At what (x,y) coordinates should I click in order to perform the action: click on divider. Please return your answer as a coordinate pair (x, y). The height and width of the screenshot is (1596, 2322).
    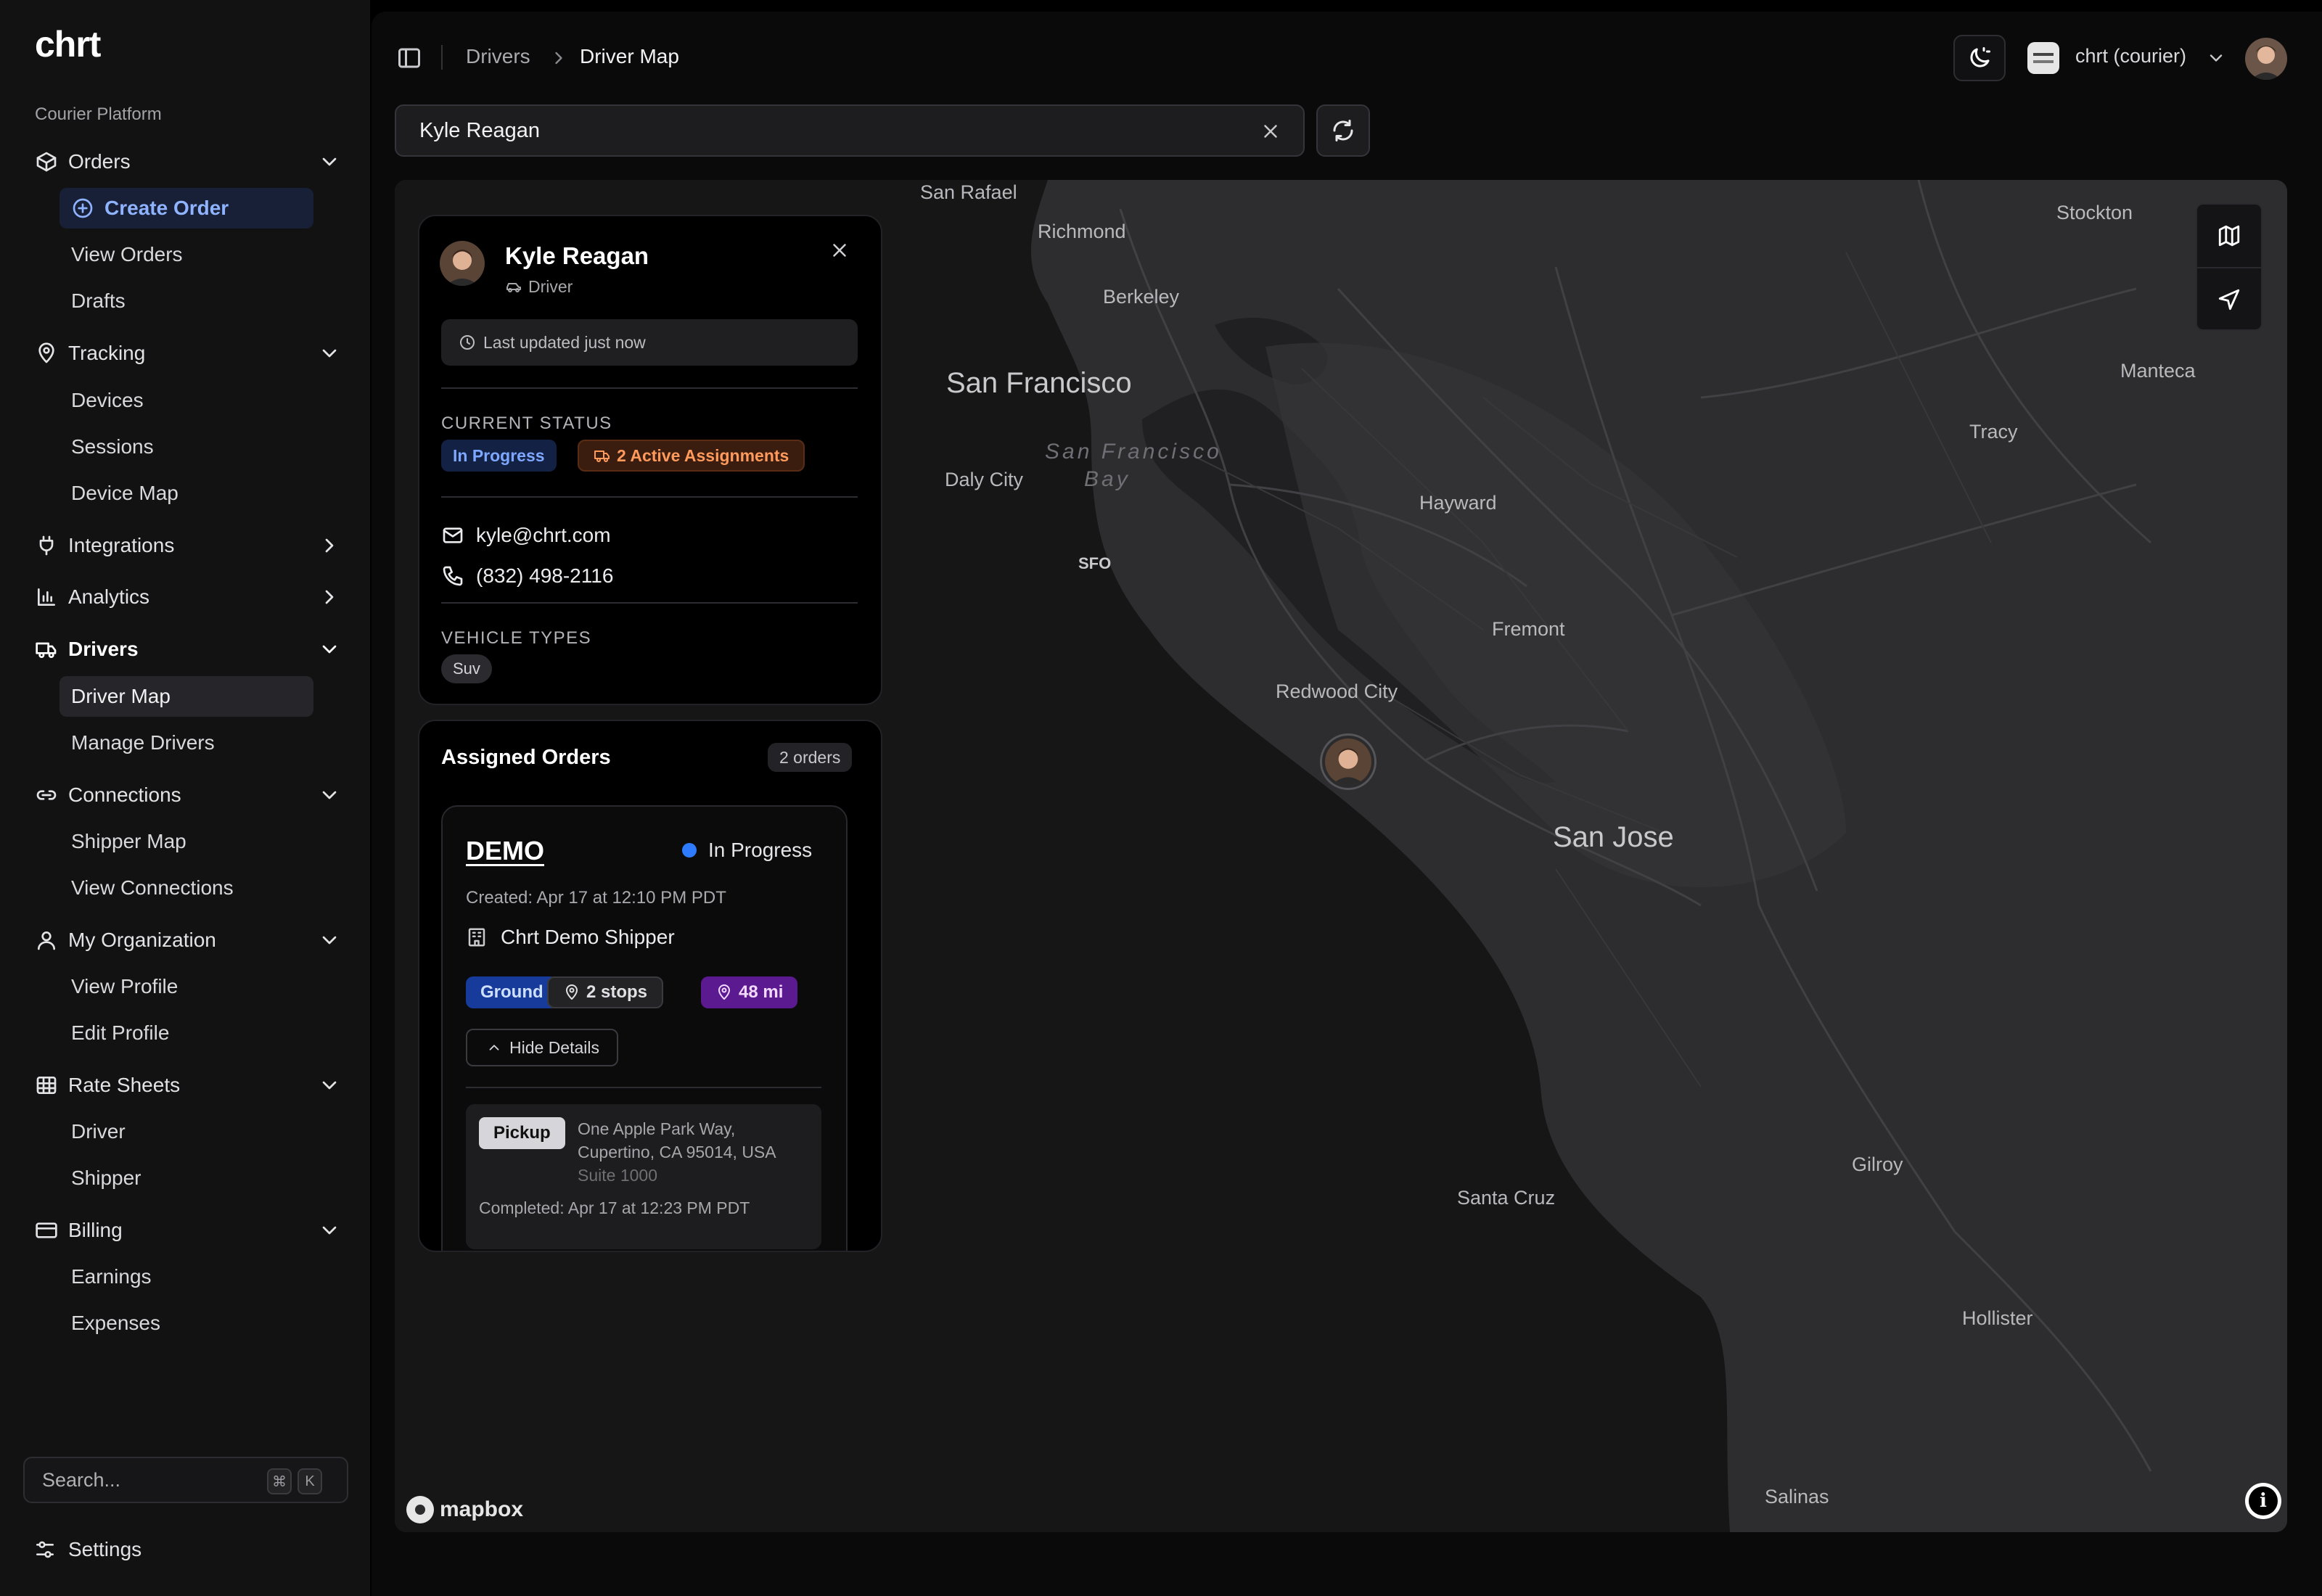
    Looking at the image, I should click on (649, 603).